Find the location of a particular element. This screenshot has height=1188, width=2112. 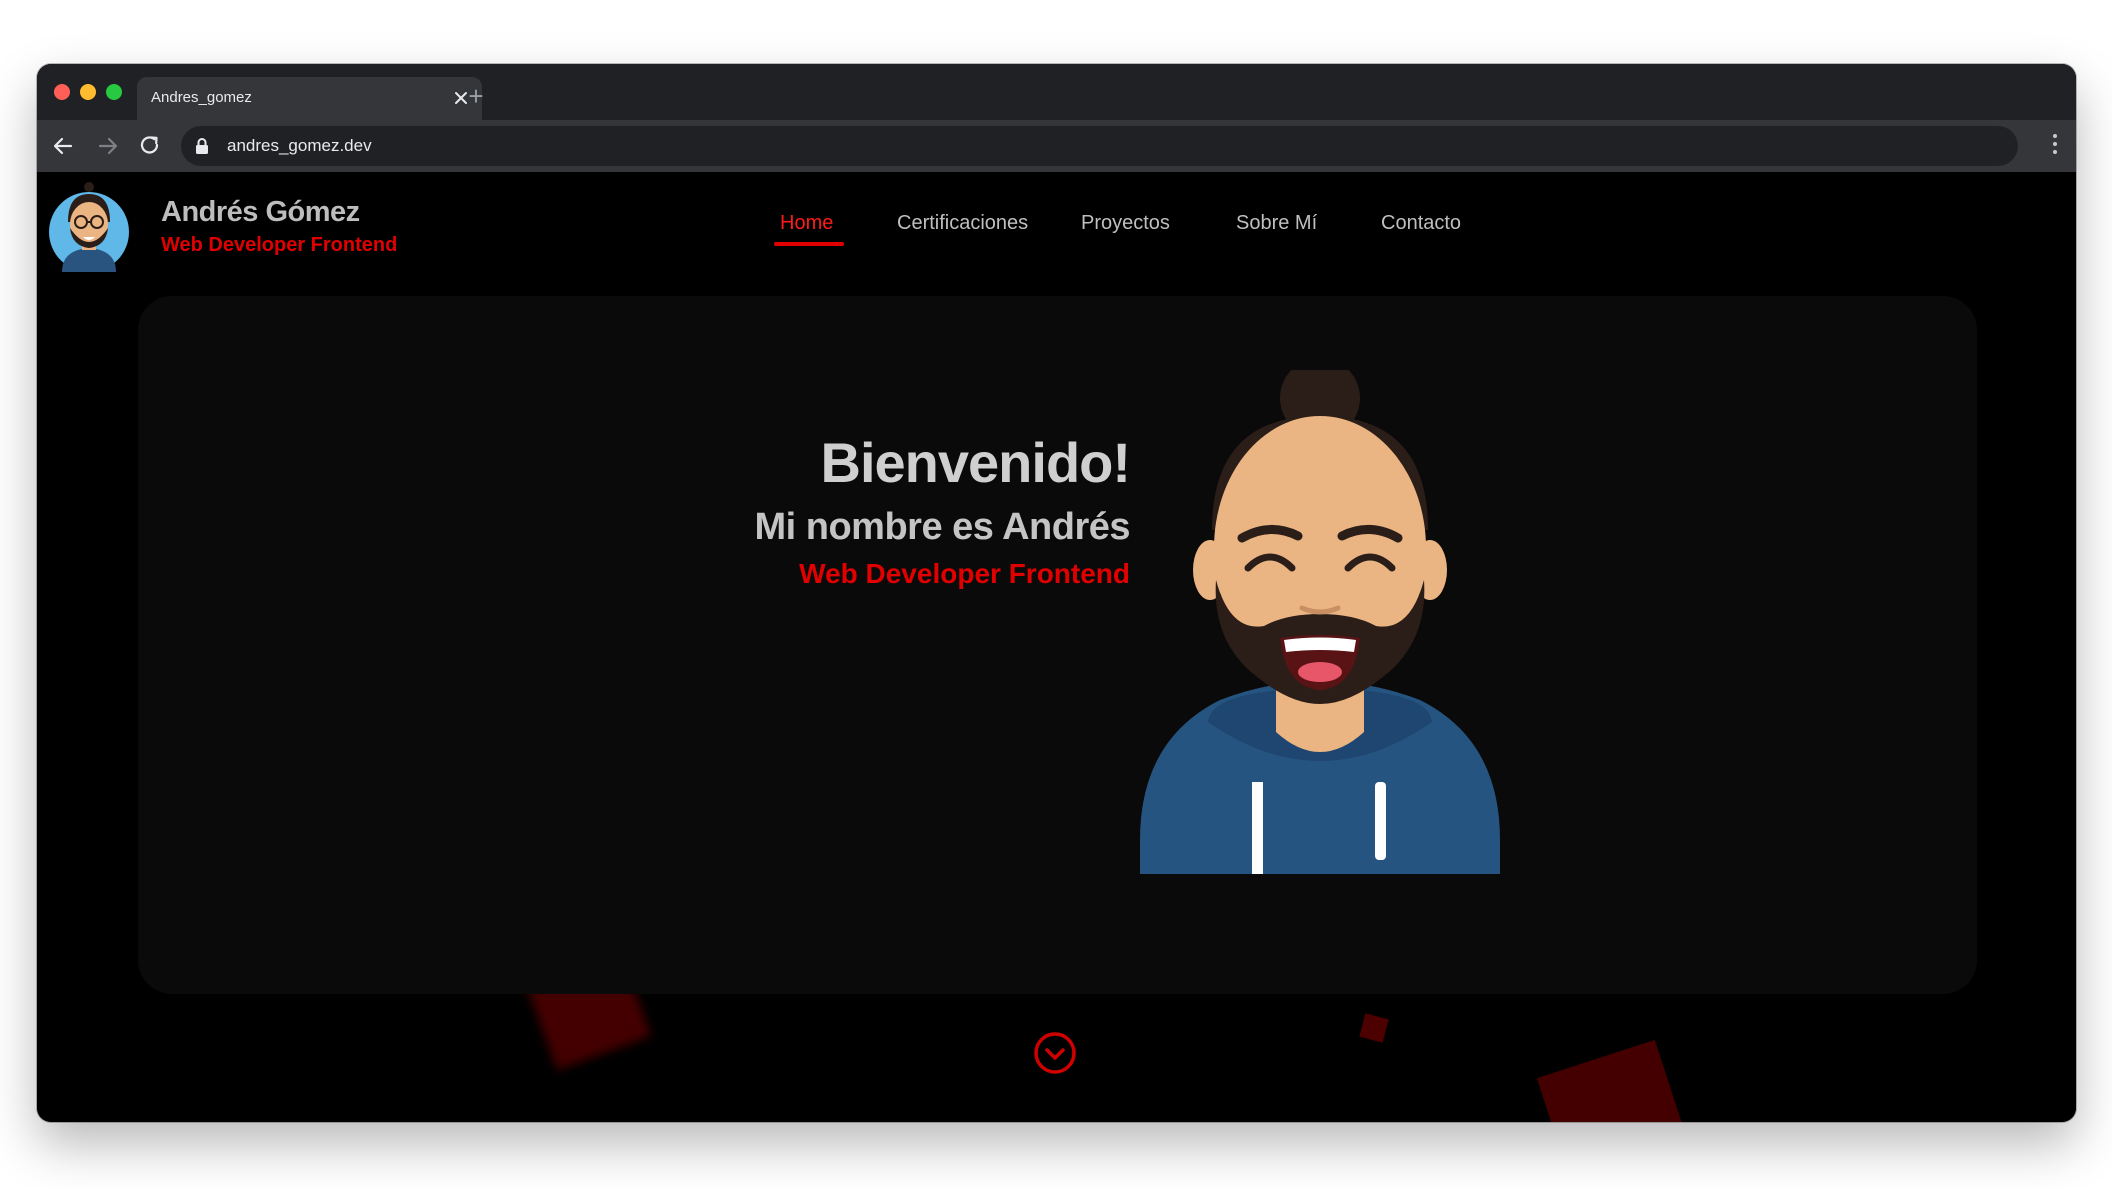

nav-contacto: Contacto is located at coordinates (1421, 223).